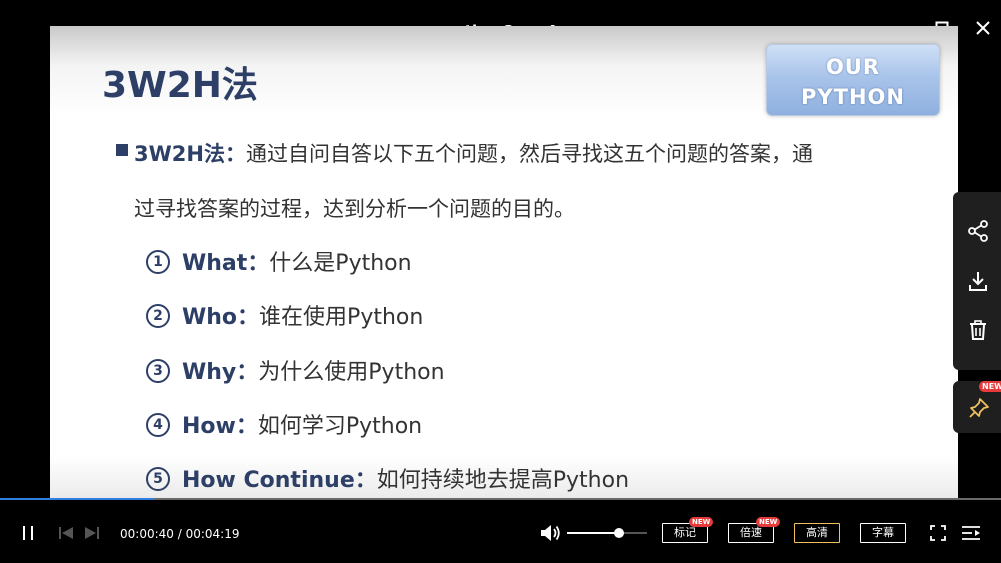  I want to click on item-keyword: Who：, so click(221, 317).